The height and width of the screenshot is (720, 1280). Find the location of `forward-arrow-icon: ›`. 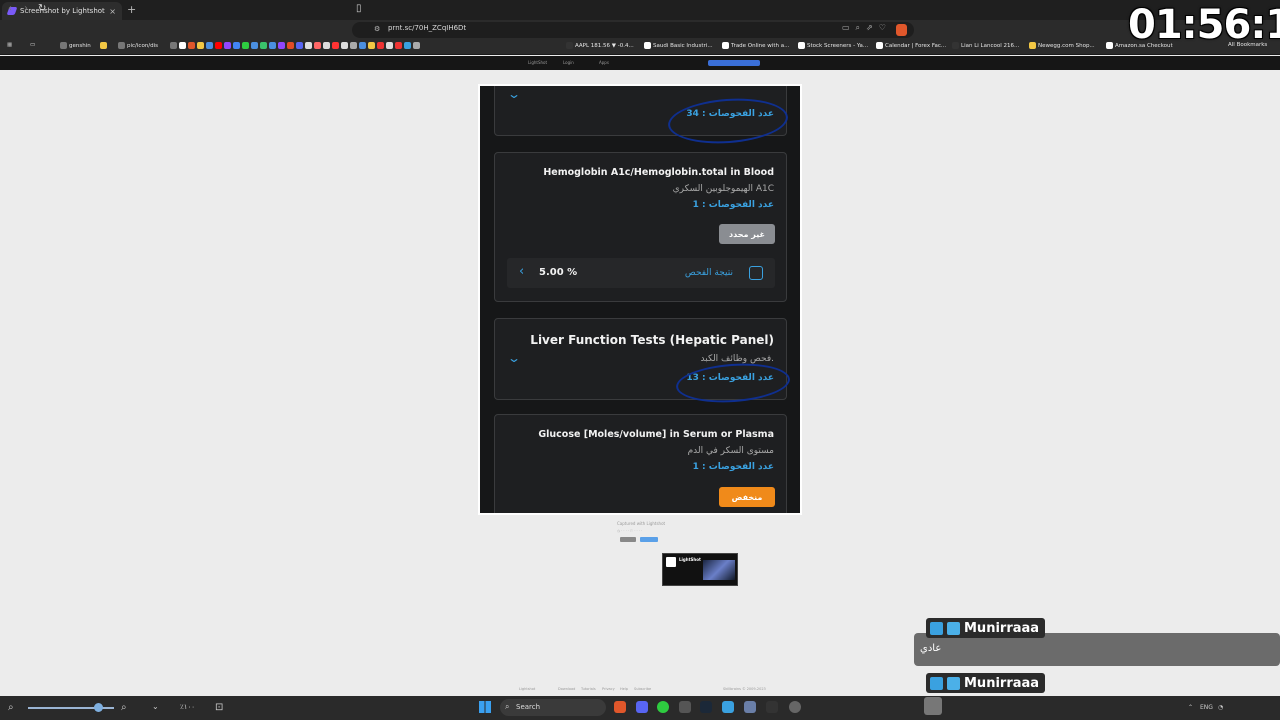

forward-arrow-icon: › is located at coordinates (26, 8).